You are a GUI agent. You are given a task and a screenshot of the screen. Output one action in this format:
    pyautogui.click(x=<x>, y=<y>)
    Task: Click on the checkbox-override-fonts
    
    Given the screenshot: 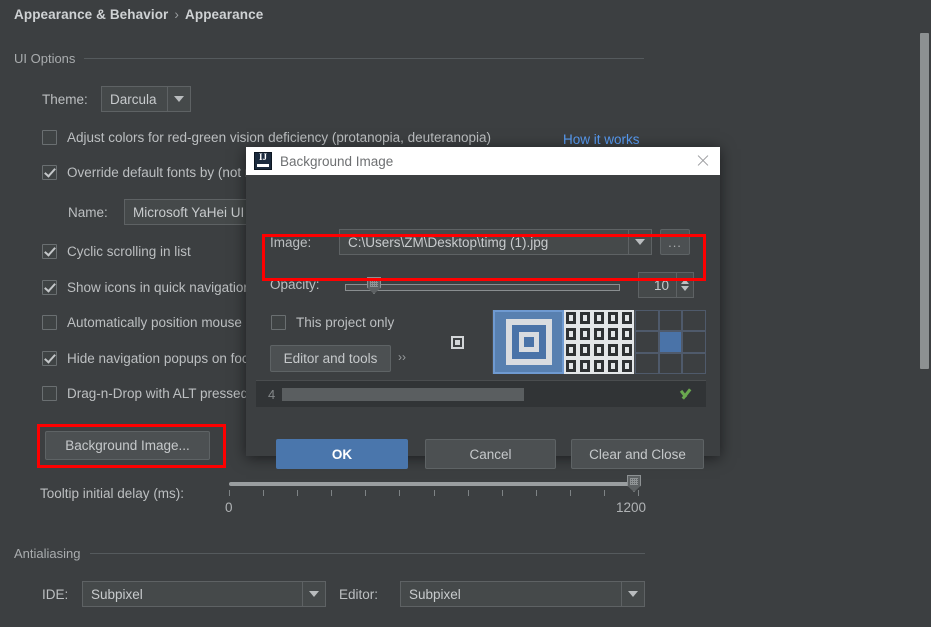 What is the action you would take?
    pyautogui.click(x=49, y=172)
    